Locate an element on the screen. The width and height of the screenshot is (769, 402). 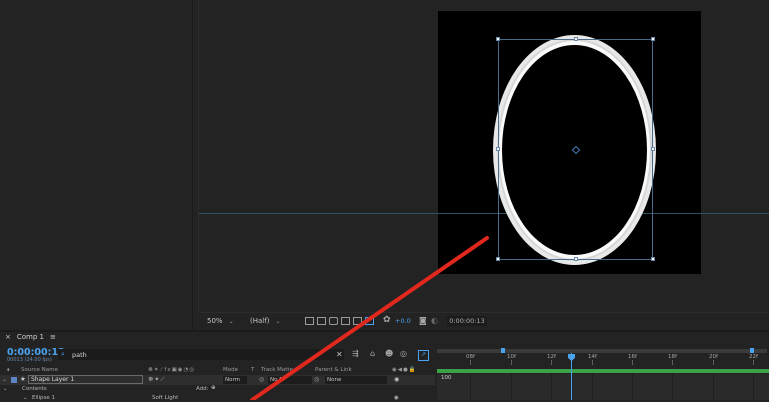
annotation-arrow-line is located at coordinates (369, 318).